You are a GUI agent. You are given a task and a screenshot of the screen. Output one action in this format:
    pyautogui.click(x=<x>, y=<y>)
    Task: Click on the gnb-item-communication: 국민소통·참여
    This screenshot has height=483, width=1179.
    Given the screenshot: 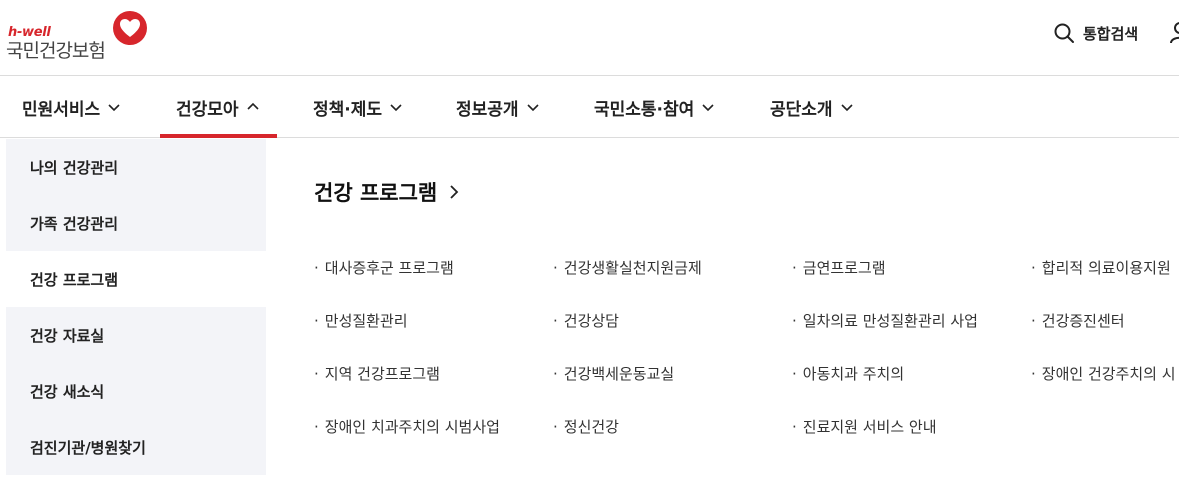 What is the action you would take?
    pyautogui.click(x=654, y=107)
    